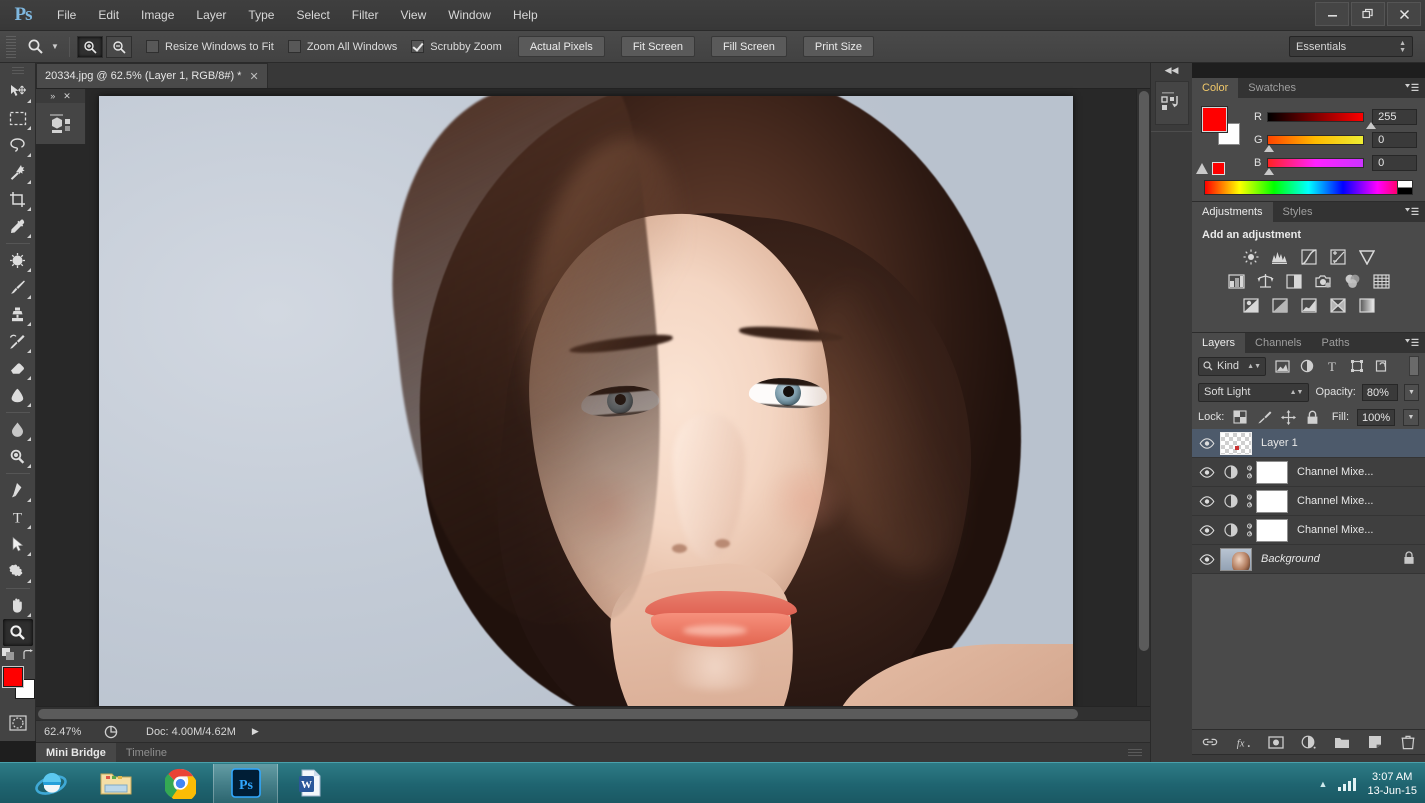 The height and width of the screenshot is (803, 1425). Describe the element at coordinates (1338, 305) in the screenshot. I see `selective-color-icon` at that location.